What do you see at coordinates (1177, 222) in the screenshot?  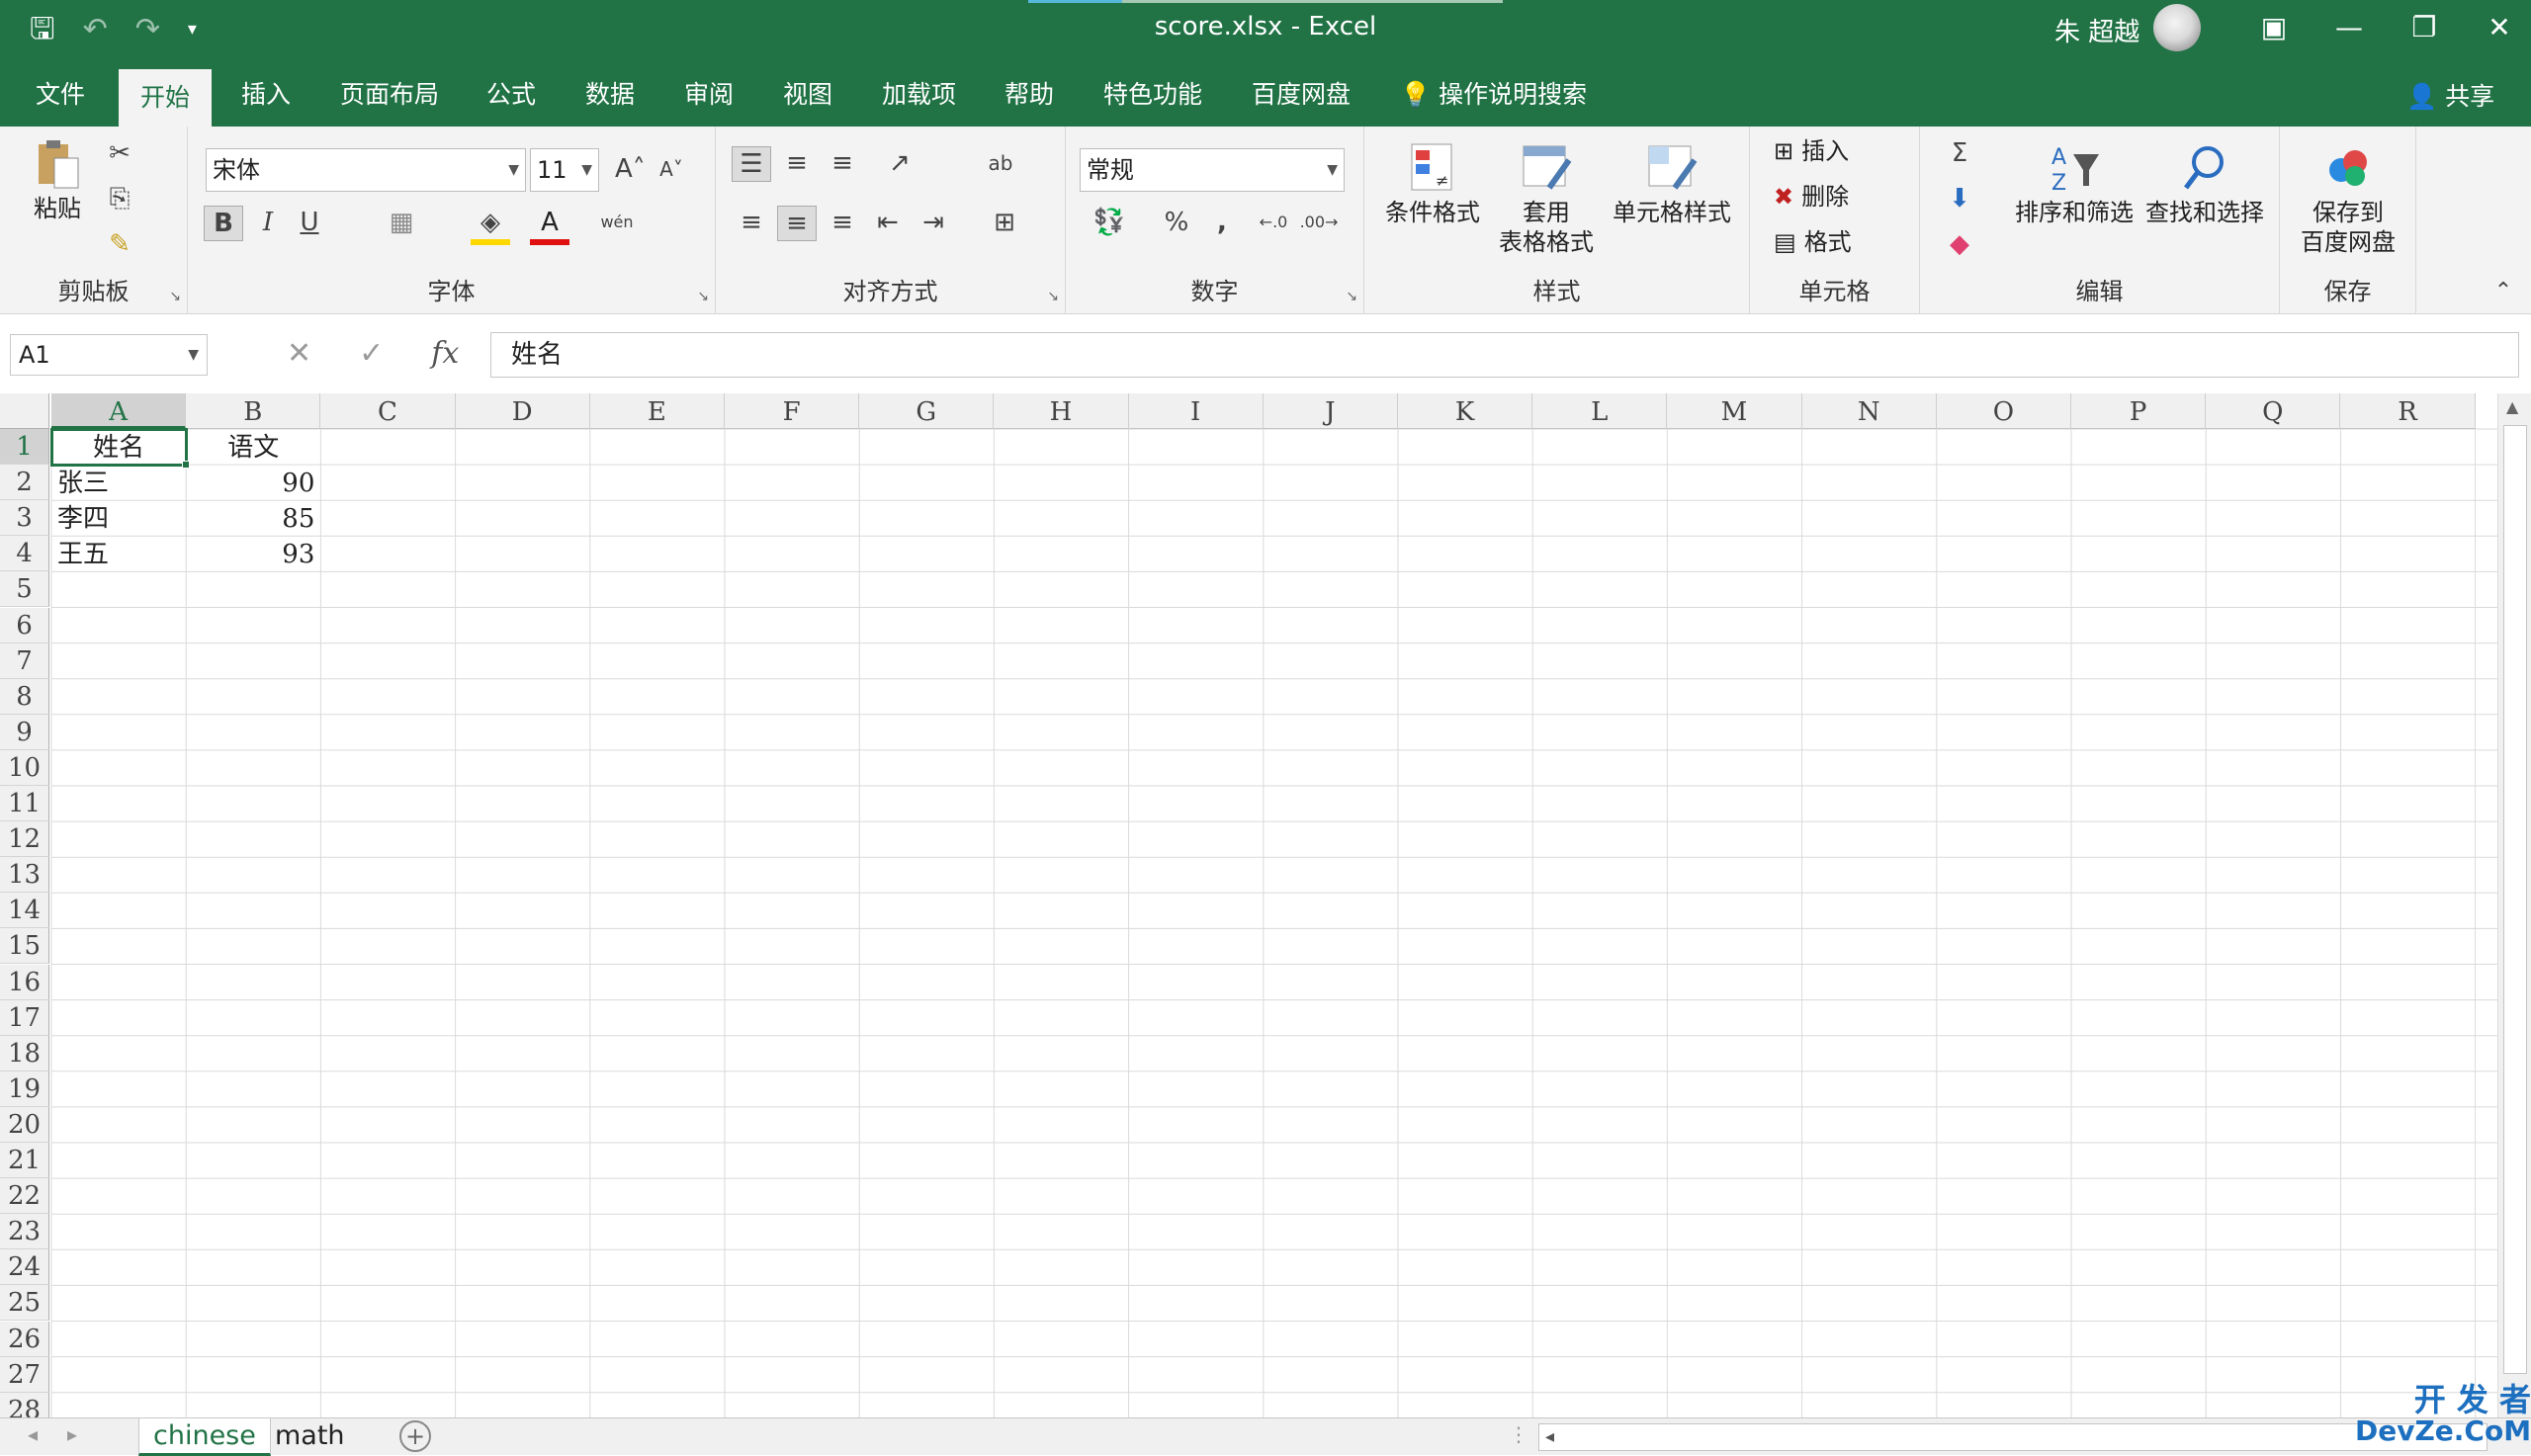 I see `percent-style-button: %` at bounding box center [1177, 222].